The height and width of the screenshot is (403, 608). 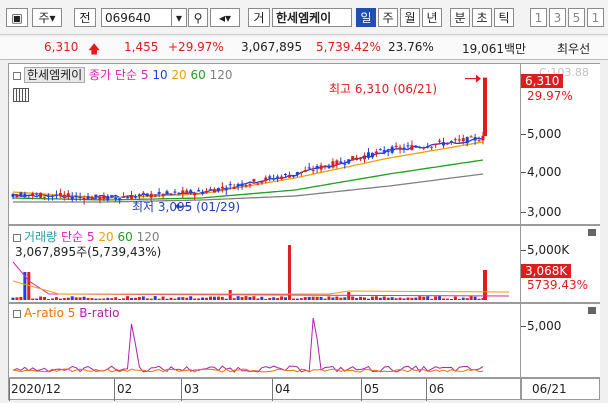 I want to click on period-label: 틱, so click(x=504, y=18).